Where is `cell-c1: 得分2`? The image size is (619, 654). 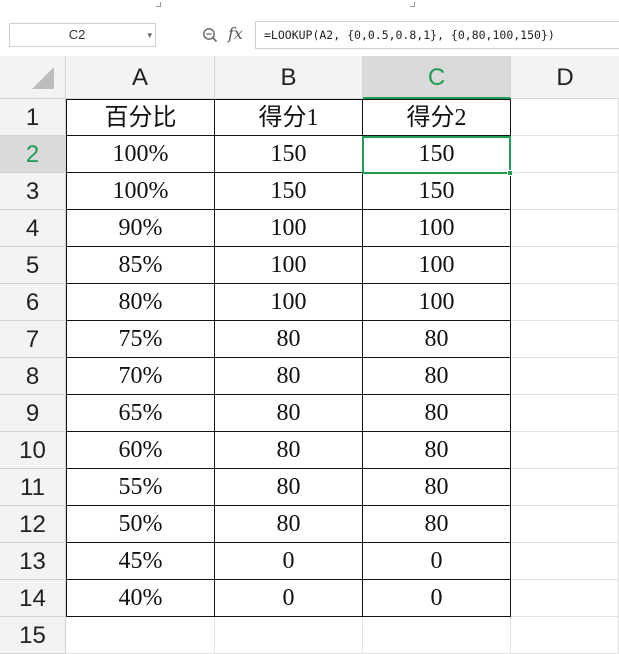
cell-c1: 得分2 is located at coordinates (437, 117).